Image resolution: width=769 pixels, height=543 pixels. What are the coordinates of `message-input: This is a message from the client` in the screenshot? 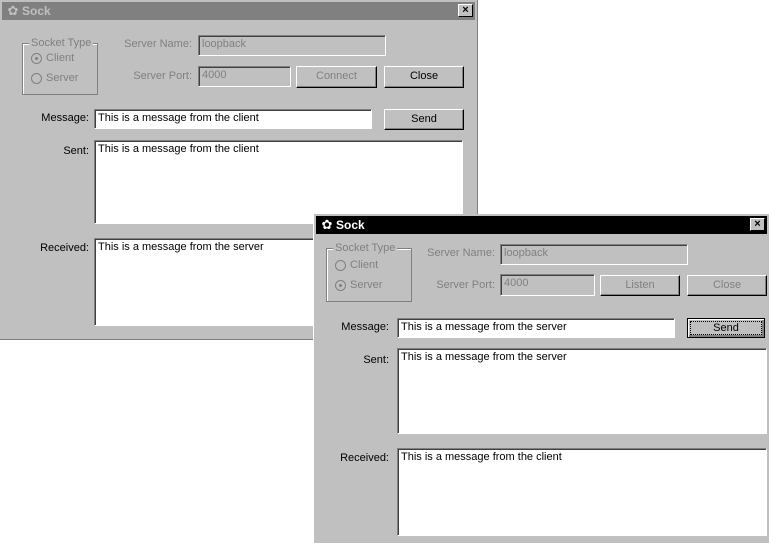 It's located at (233, 119).